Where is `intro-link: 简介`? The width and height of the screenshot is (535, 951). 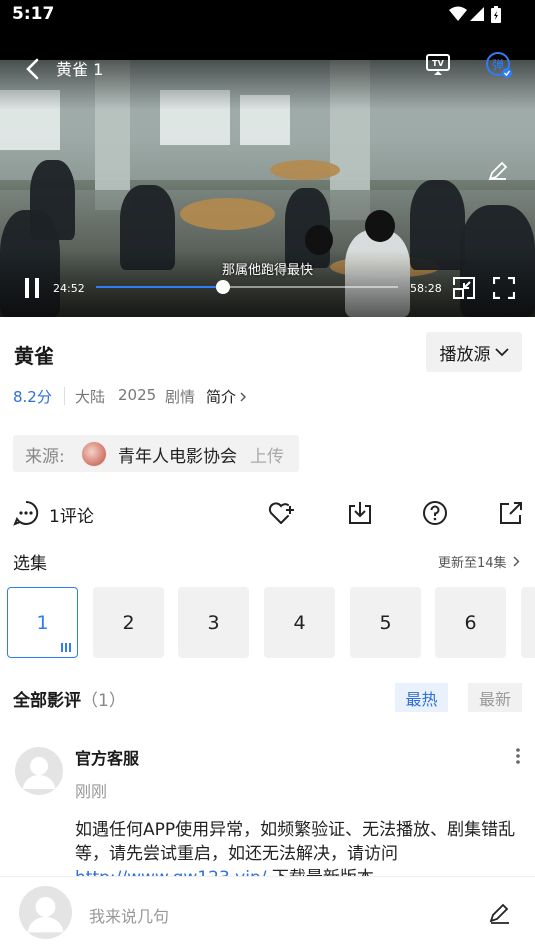
intro-link: 简介 is located at coordinates (226, 396).